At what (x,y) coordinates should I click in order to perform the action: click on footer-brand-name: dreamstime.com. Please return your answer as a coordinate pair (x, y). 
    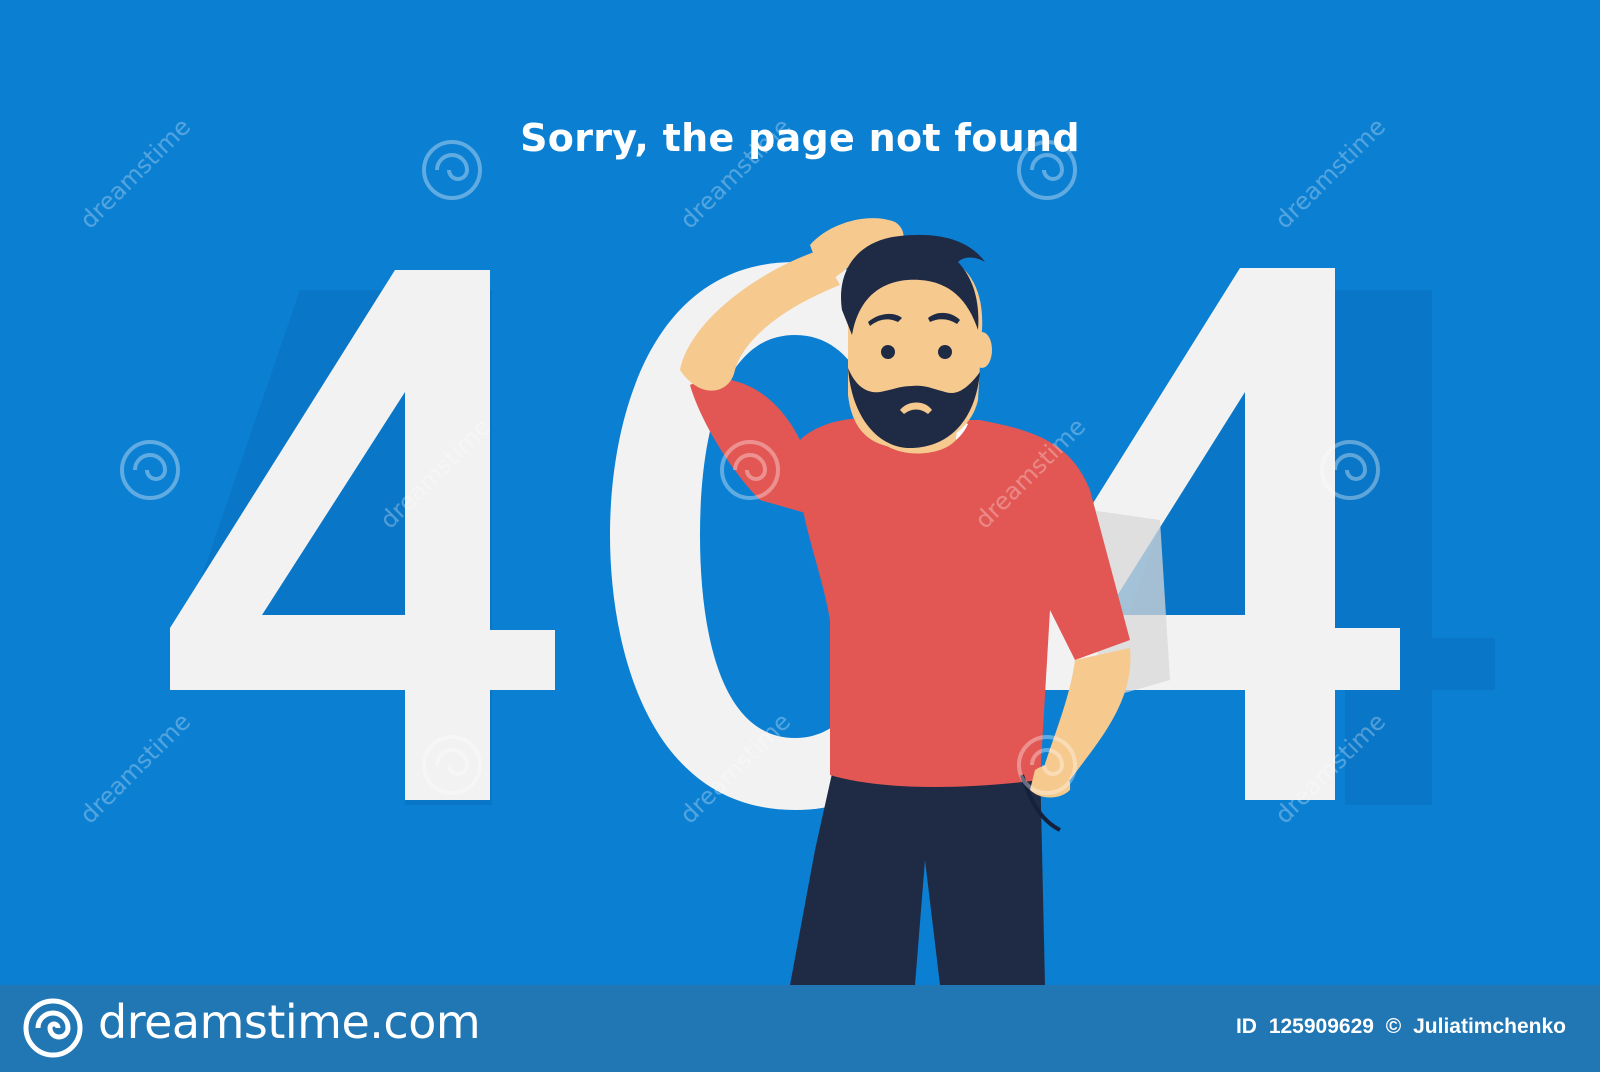
    Looking at the image, I should click on (289, 1022).